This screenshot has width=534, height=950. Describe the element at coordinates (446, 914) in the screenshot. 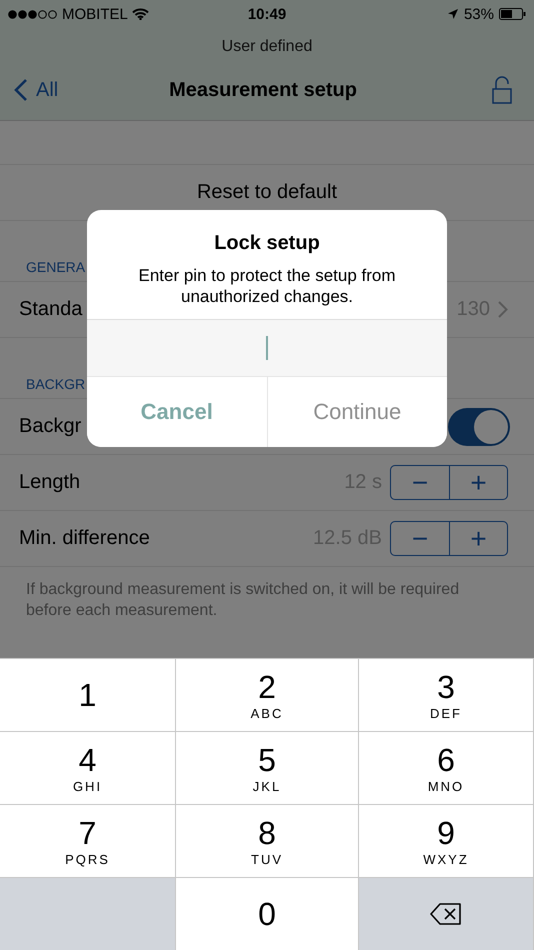

I see `backspace-icon` at that location.